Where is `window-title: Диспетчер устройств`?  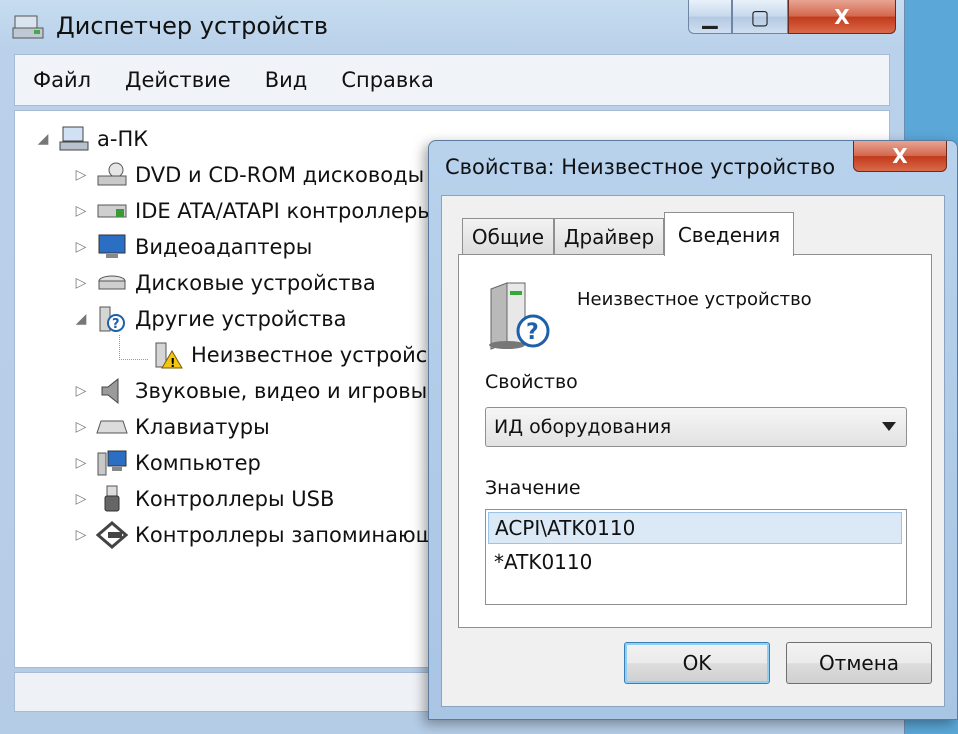 window-title: Диспетчер устройств is located at coordinates (192, 26).